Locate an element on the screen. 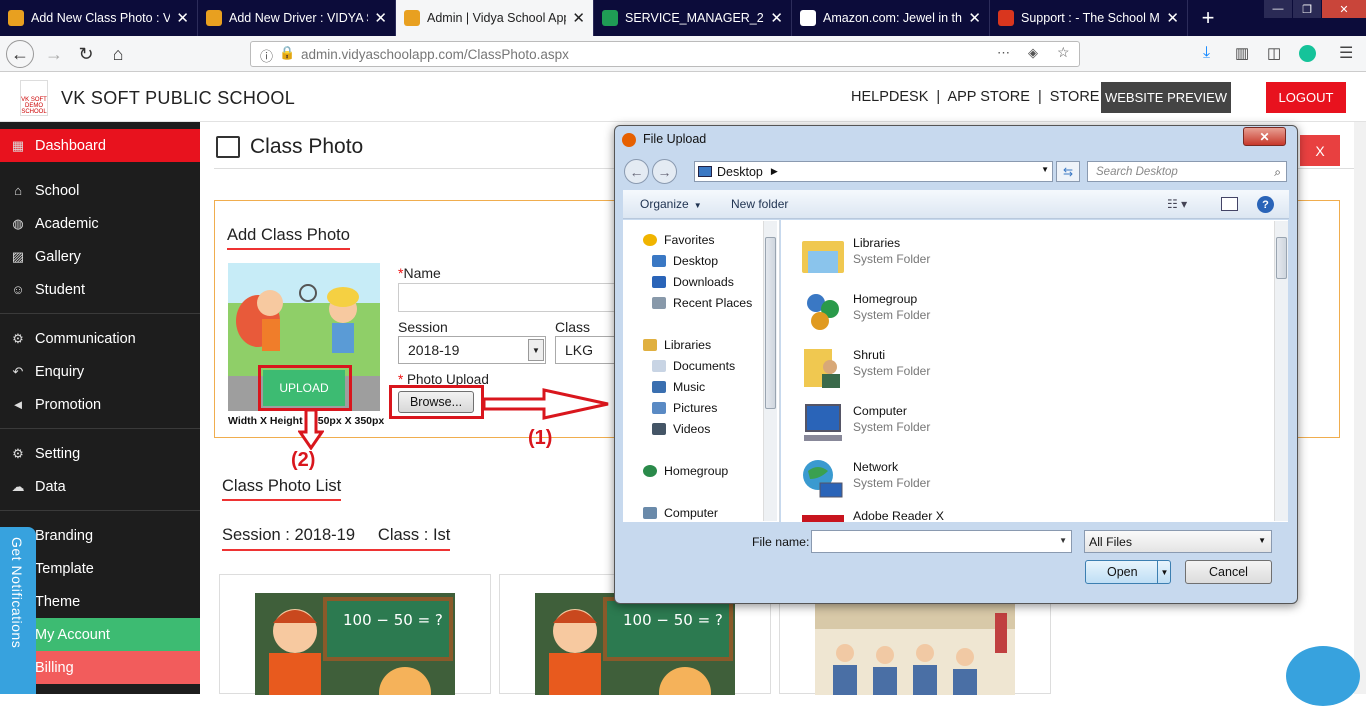 The height and width of the screenshot is (706, 1366). sidebar-item-enquiry: ↶ Enquiry is located at coordinates (100, 371).